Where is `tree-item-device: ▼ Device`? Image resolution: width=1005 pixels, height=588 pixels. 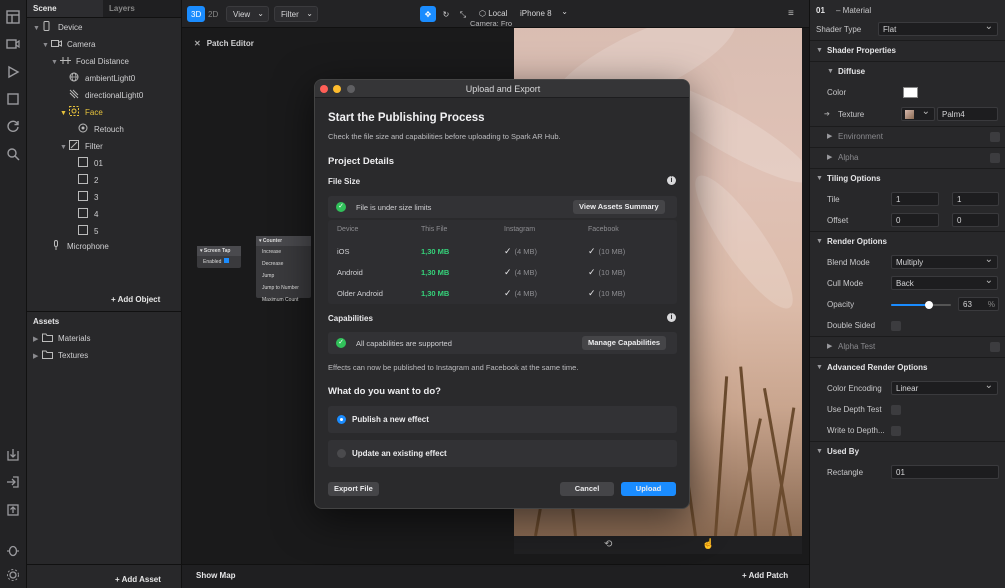 tree-item-device: ▼ Device is located at coordinates (57, 27).